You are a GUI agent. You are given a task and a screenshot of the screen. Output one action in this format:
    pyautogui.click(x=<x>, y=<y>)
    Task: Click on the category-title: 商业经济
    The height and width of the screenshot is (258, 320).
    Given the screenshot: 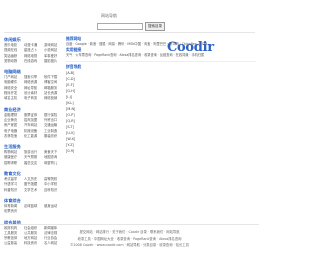 What is the action you would take?
    pyautogui.click(x=33, y=109)
    